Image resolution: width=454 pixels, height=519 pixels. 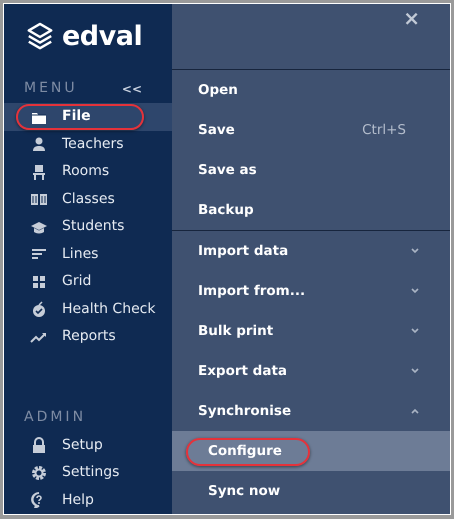 What do you see at coordinates (311, 130) in the screenshot?
I see `menu-item: Save Ctrl+S` at bounding box center [311, 130].